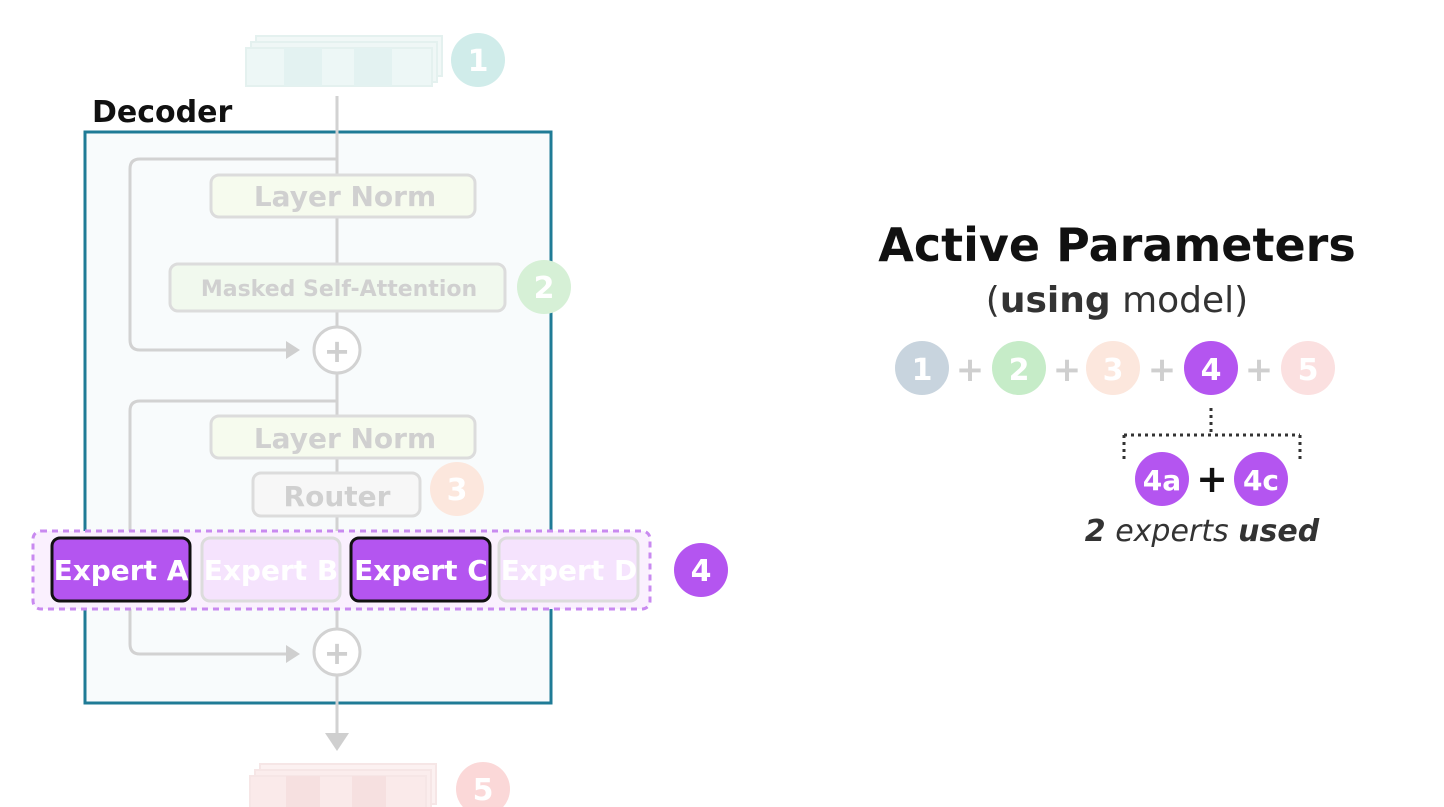  Describe the element at coordinates (1095, 531) in the screenshot. I see `caption-count: 2` at that location.